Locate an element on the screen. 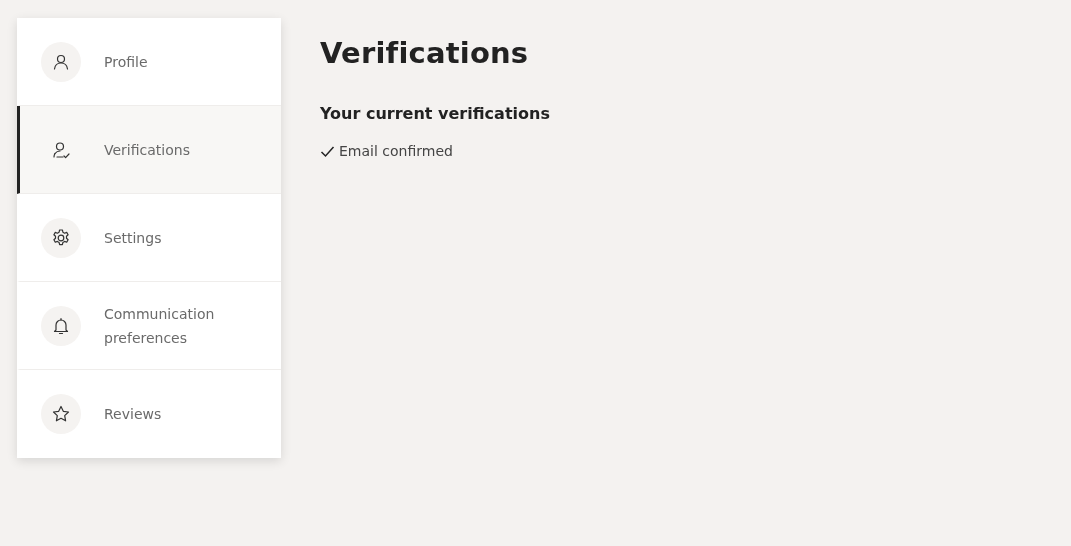 The height and width of the screenshot is (546, 1071). sidebar-item: Reviews is located at coordinates (149, 414).